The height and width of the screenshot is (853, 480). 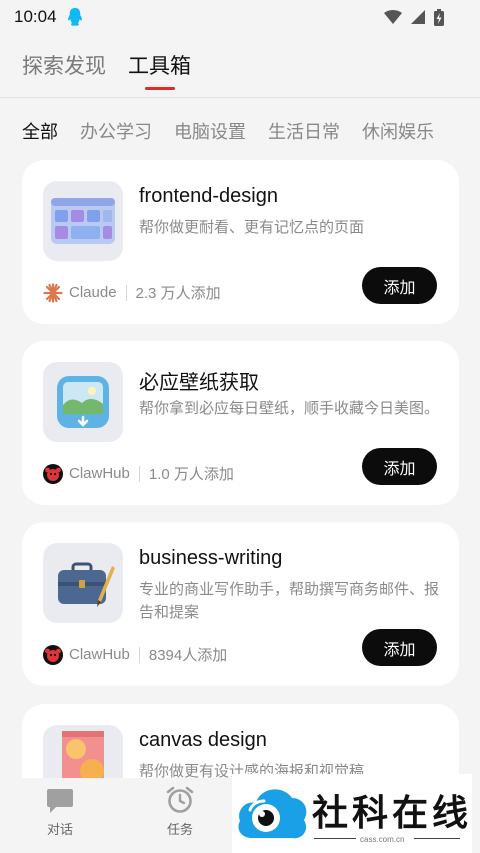 What do you see at coordinates (179, 829) in the screenshot?
I see `nav-label: 任务` at bounding box center [179, 829].